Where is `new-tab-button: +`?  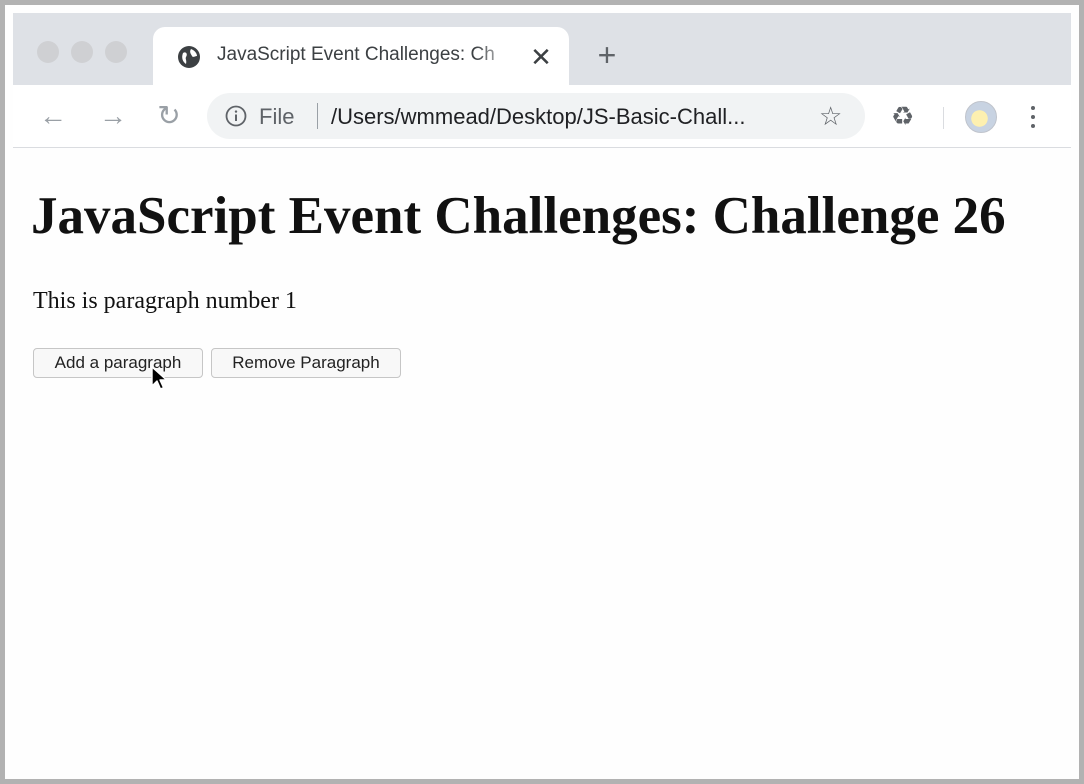
new-tab-button: + is located at coordinates (607, 55).